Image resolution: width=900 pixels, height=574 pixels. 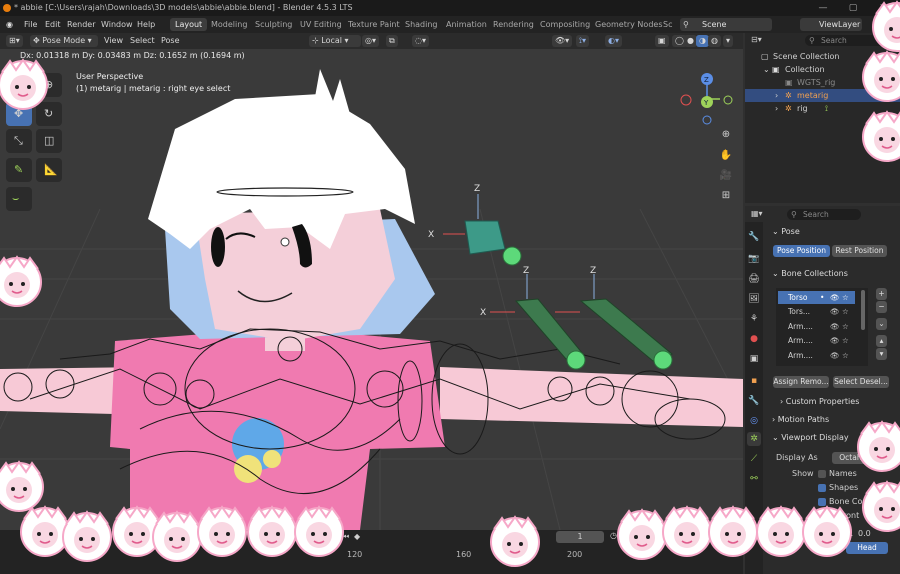 I want to click on tab-texture-paint: Texture Paint, so click(x=374, y=24).